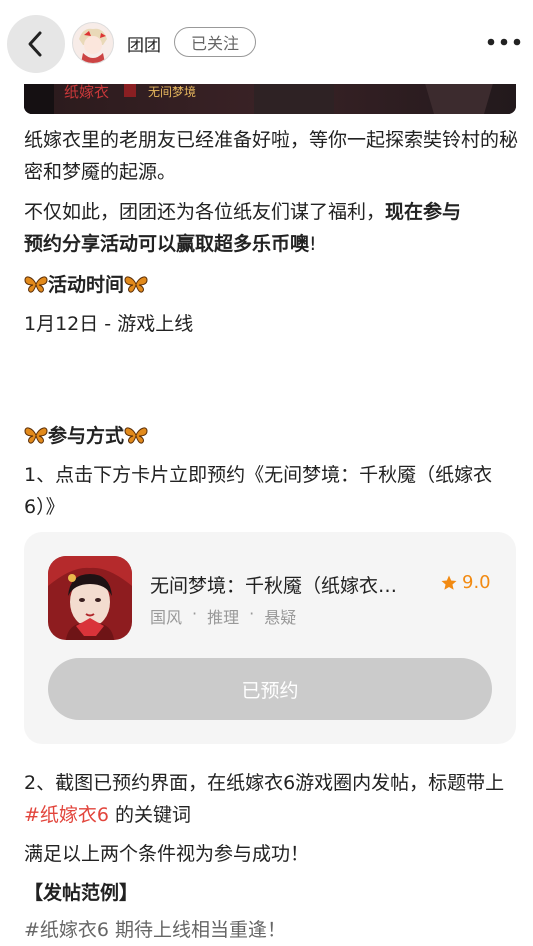  I want to click on game-rating: 9.0, so click(465, 582).